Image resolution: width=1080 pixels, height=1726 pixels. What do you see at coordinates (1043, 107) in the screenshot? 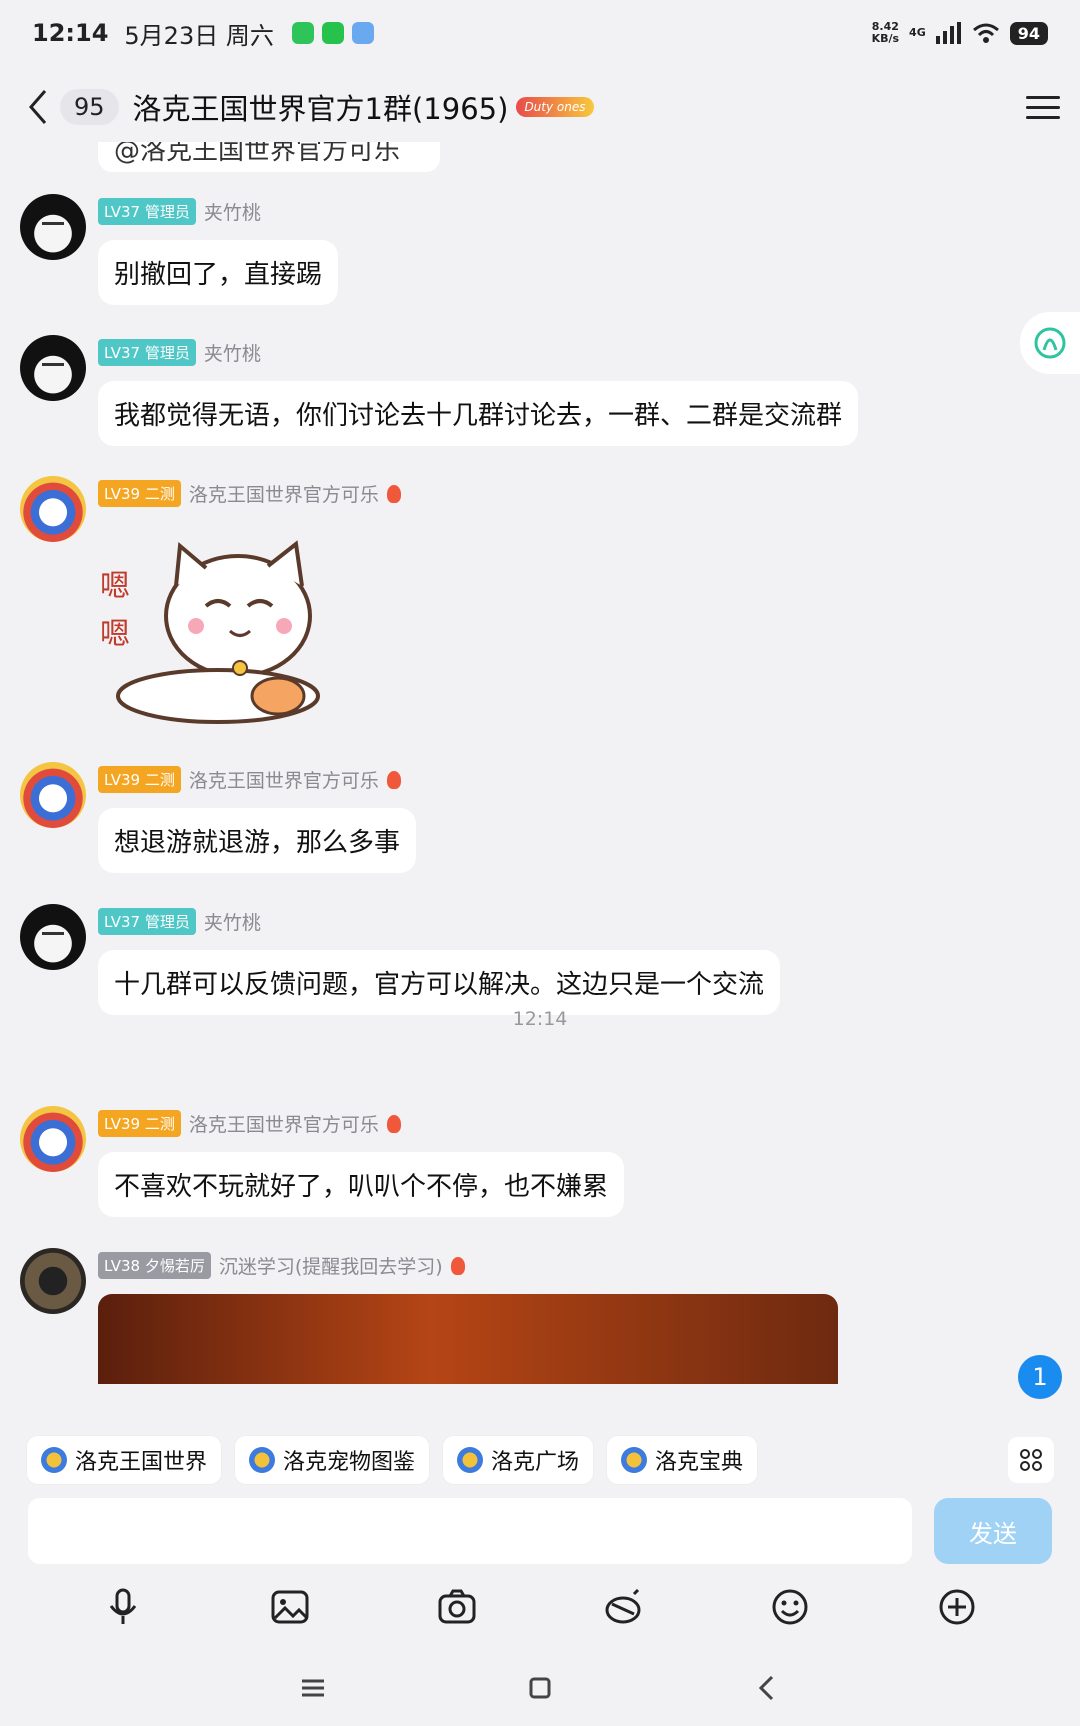
I see `menu-icon` at bounding box center [1043, 107].